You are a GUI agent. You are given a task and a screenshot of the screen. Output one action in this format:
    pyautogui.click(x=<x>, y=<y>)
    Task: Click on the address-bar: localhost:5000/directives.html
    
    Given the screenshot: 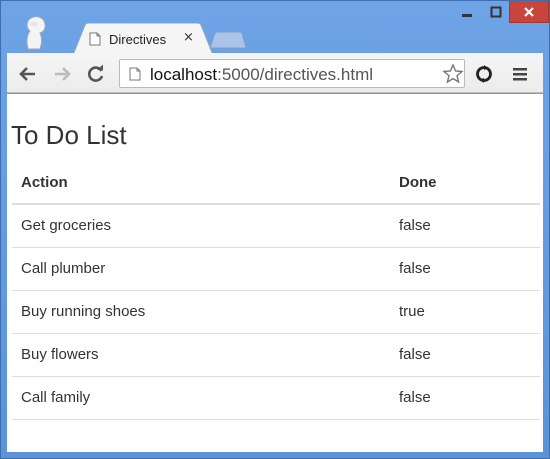 What is the action you would take?
    pyautogui.click(x=292, y=73)
    